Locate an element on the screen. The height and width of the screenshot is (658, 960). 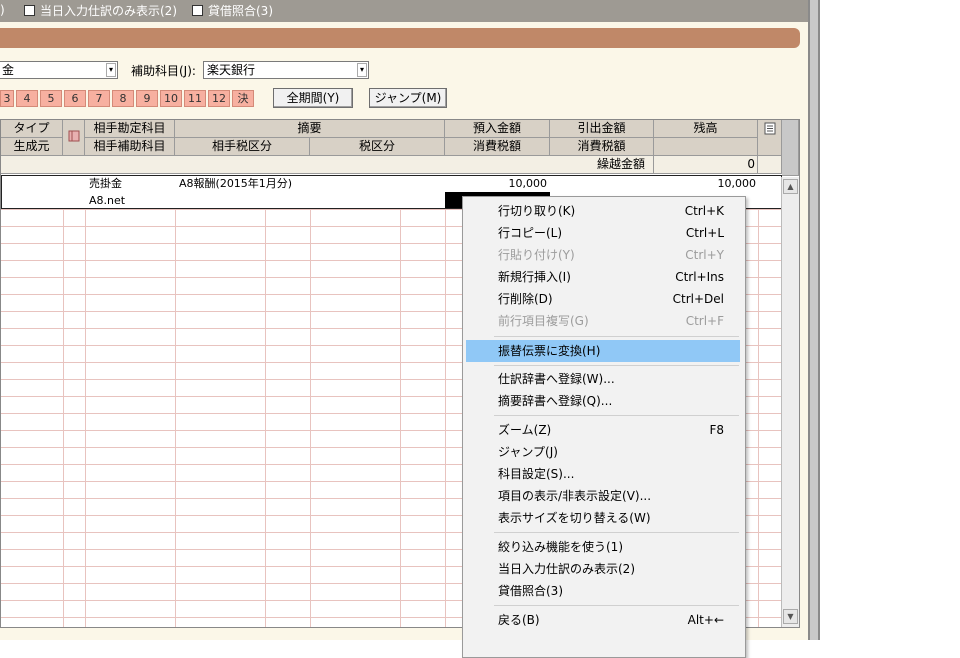
row-counter-sub-account: A8.net is located at coordinates (107, 201).